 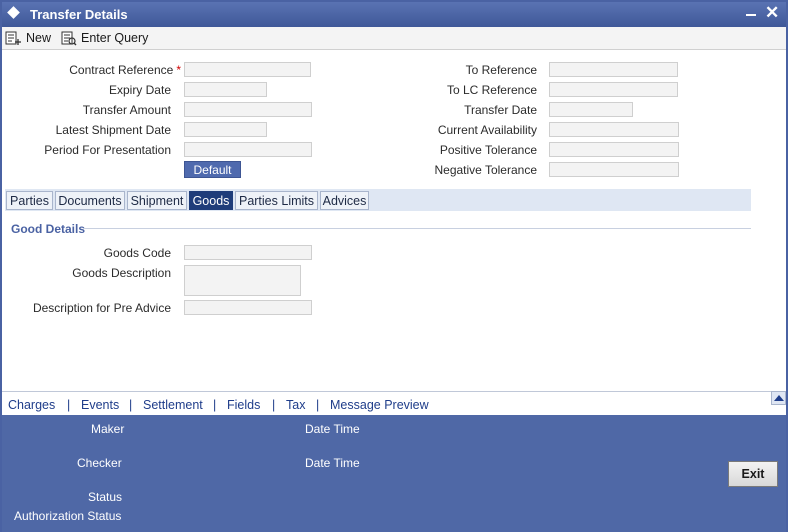 I want to click on status-label: Status, so click(x=105, y=497).